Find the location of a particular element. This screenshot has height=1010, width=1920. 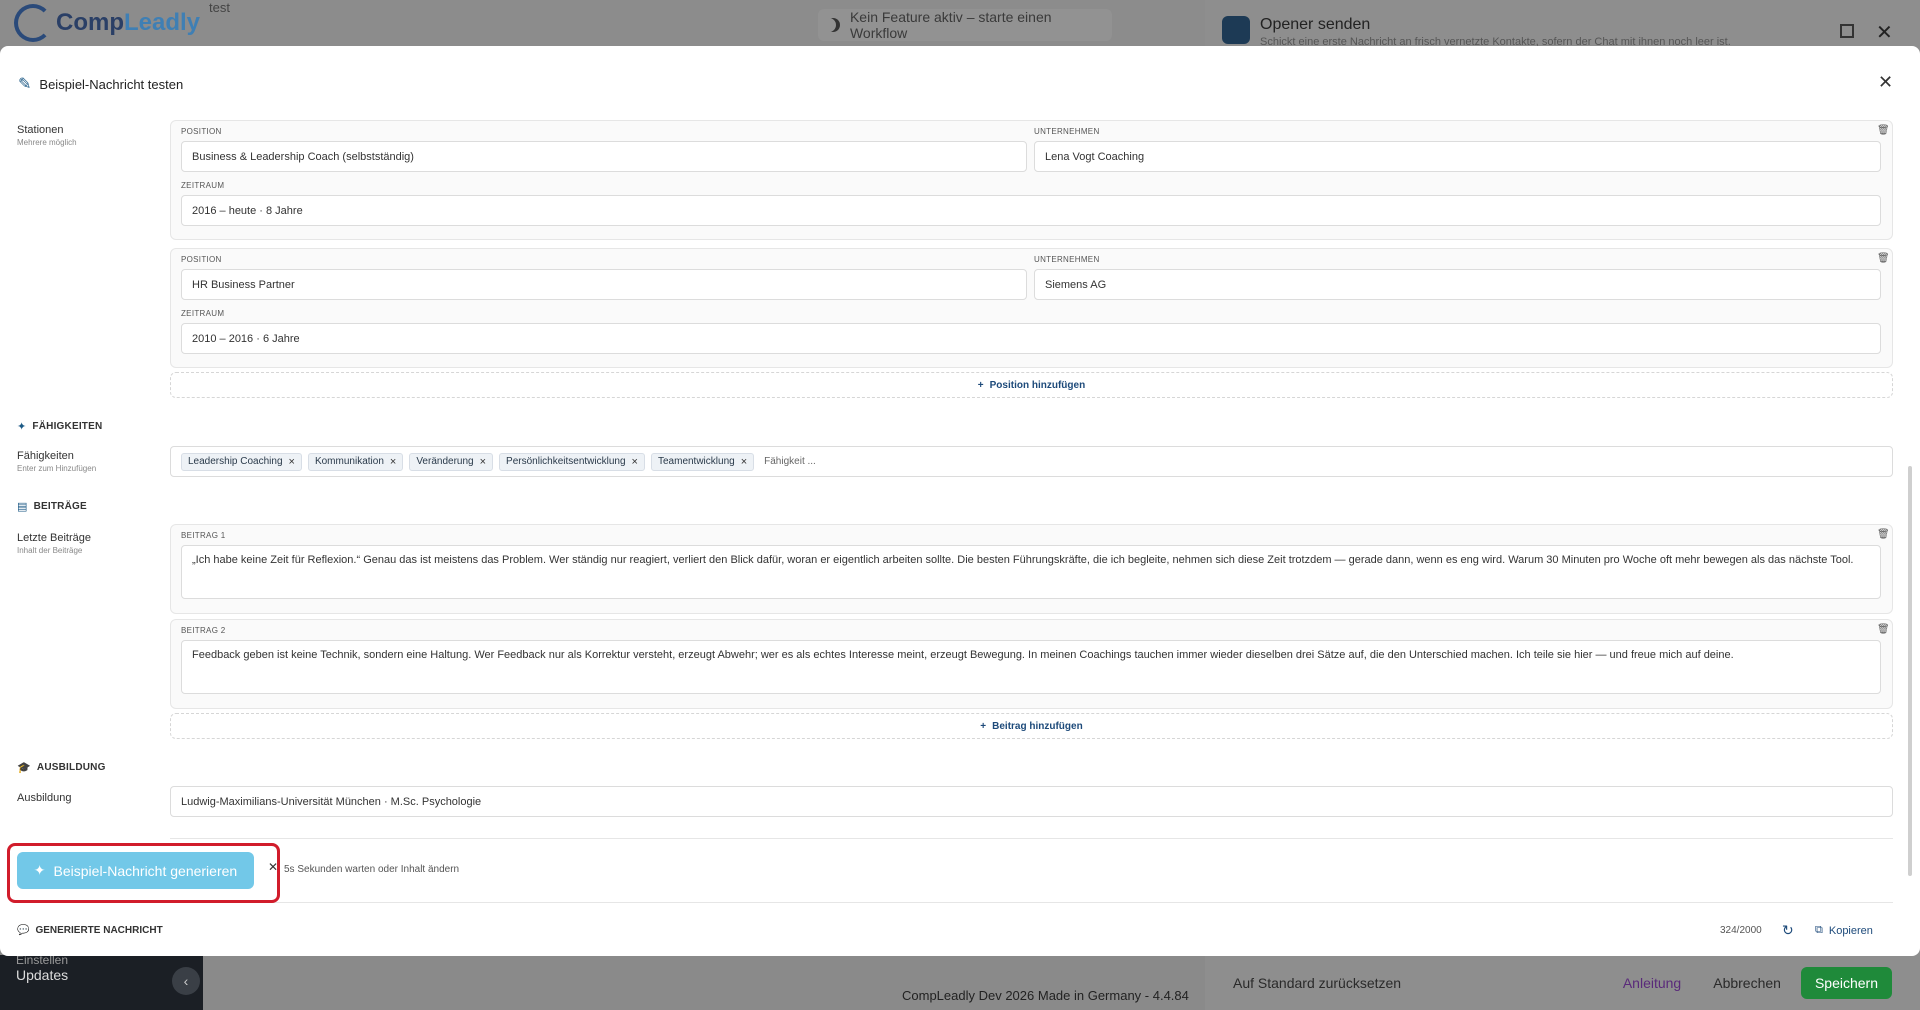

test-label: test is located at coordinates (219, 7).